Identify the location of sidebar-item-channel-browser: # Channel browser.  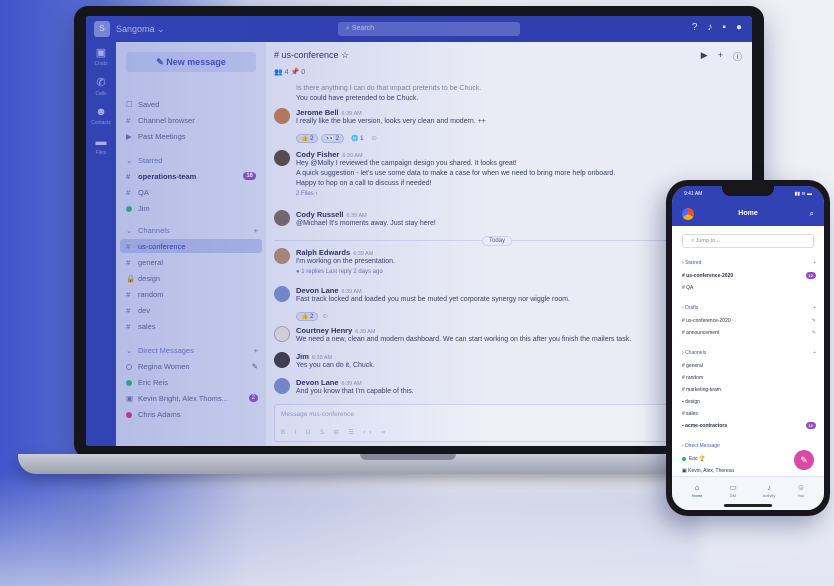
(160, 120).